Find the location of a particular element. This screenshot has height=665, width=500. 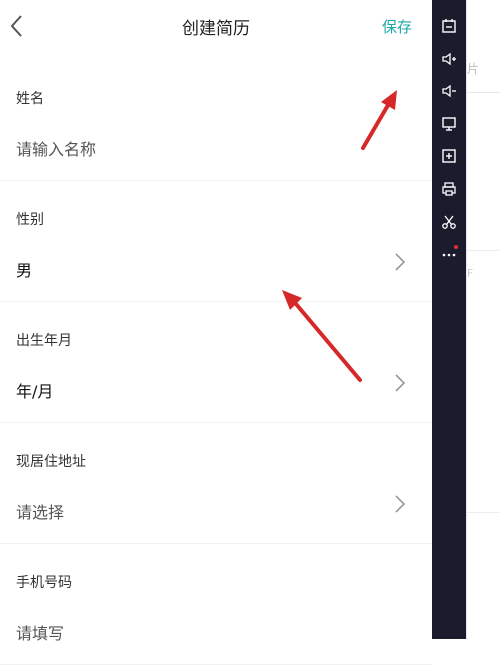

monitor-button is located at coordinates (449, 124).